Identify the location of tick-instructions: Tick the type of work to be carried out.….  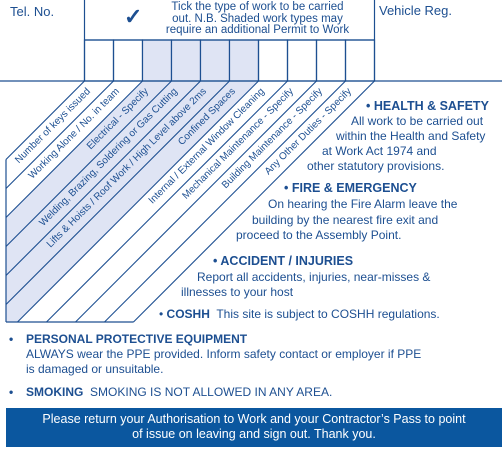
(257, 19).